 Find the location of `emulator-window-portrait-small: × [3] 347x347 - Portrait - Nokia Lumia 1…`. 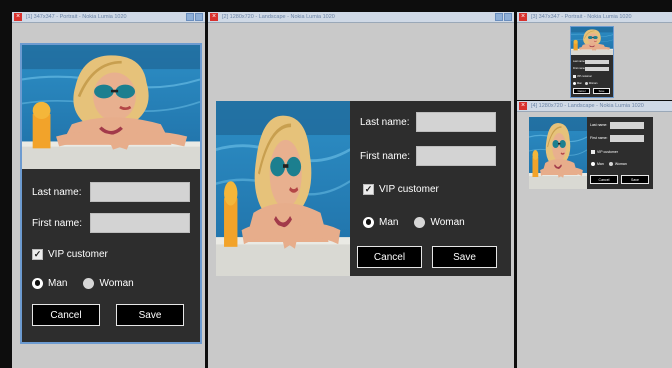

emulator-window-portrait-small: × [3] 347x347 - Portrait - Nokia Lumia 1… is located at coordinates (594, 56).